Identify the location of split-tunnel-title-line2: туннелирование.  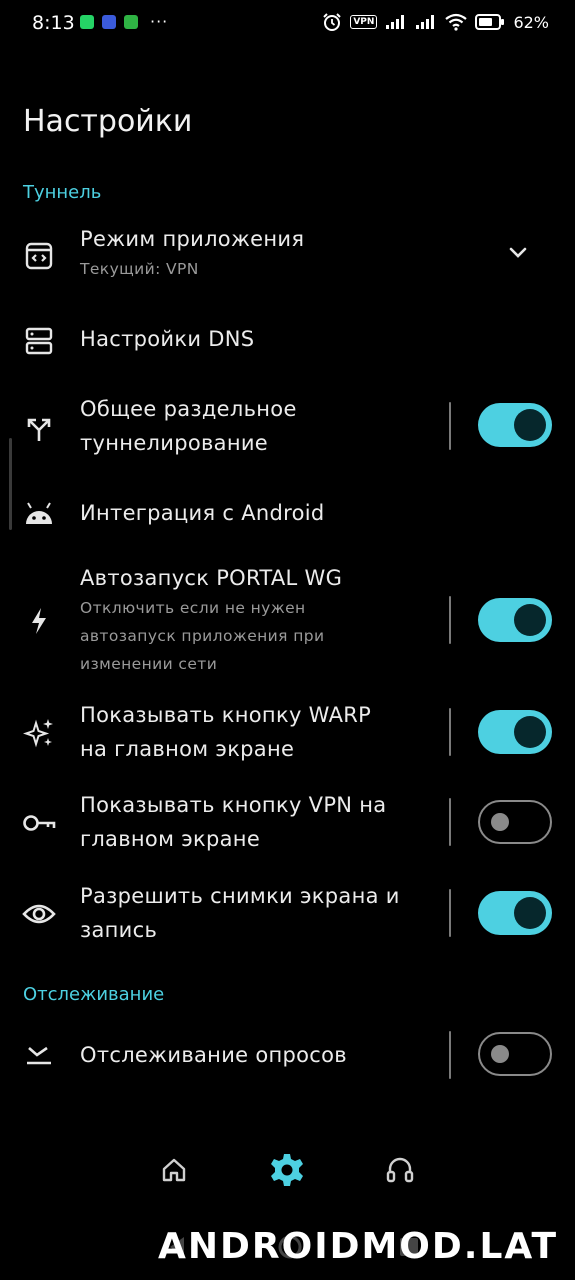
(174, 443).